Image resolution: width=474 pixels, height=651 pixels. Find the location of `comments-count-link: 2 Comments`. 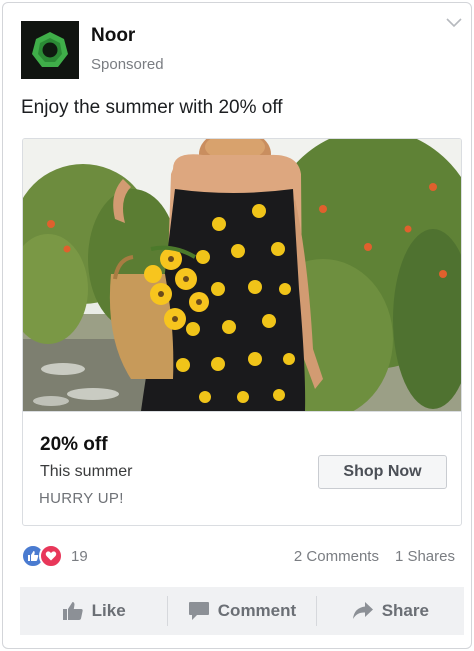

comments-count-link: 2 Comments is located at coordinates (336, 556).